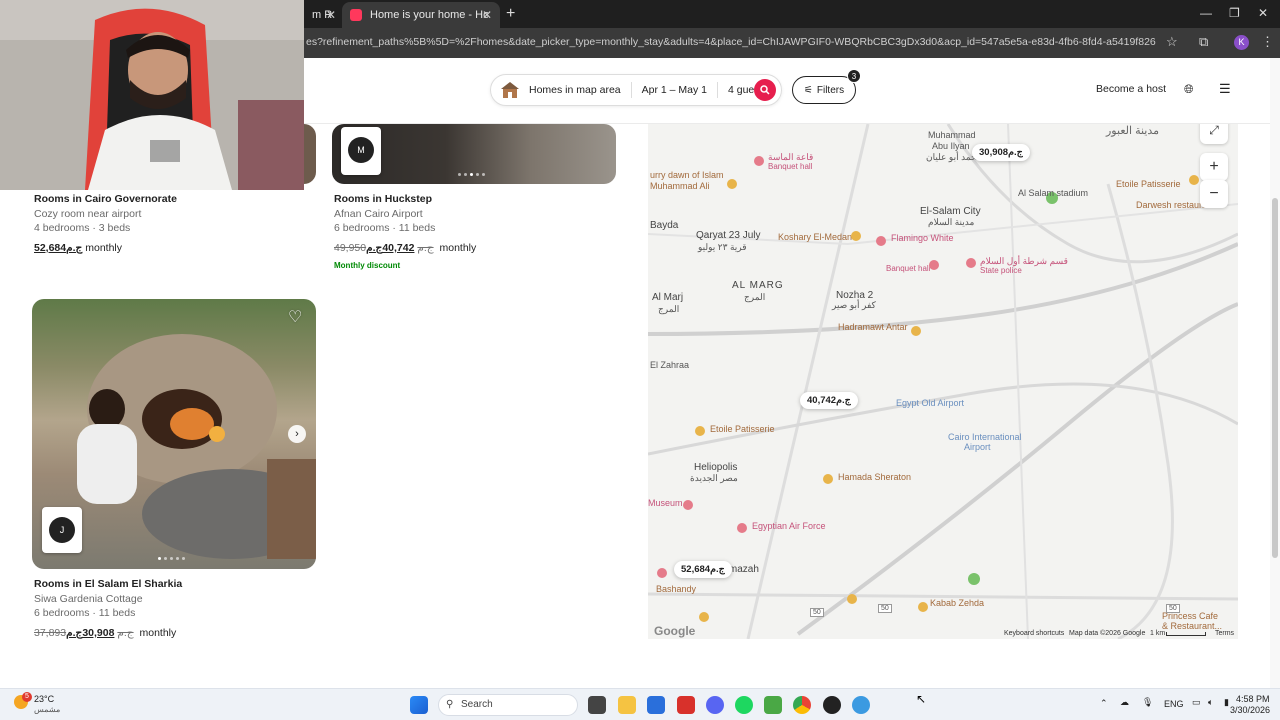 The height and width of the screenshot is (720, 1280). I want to click on map-label: المرج, so click(669, 309).